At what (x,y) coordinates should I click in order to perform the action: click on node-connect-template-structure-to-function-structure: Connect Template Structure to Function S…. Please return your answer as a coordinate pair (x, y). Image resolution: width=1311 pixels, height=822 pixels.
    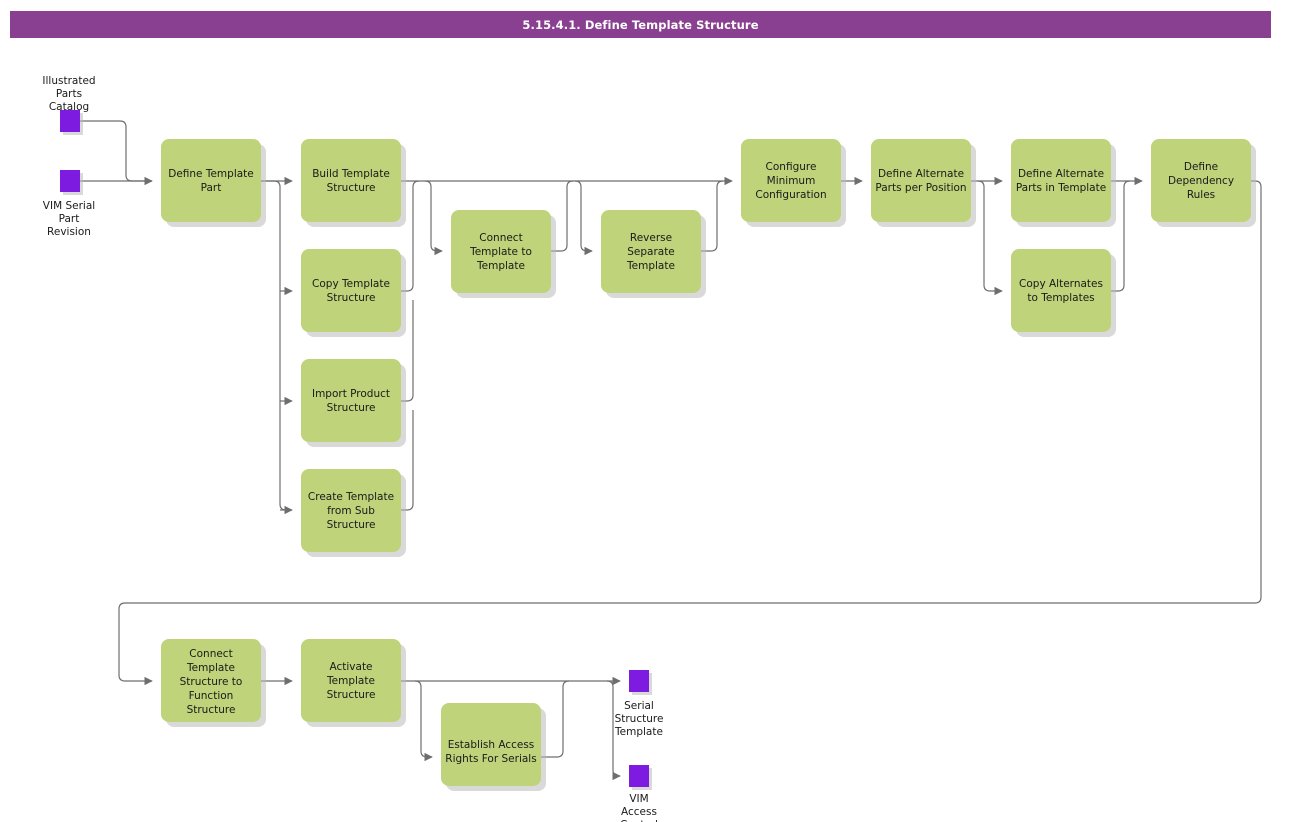
    Looking at the image, I should click on (213, 683).